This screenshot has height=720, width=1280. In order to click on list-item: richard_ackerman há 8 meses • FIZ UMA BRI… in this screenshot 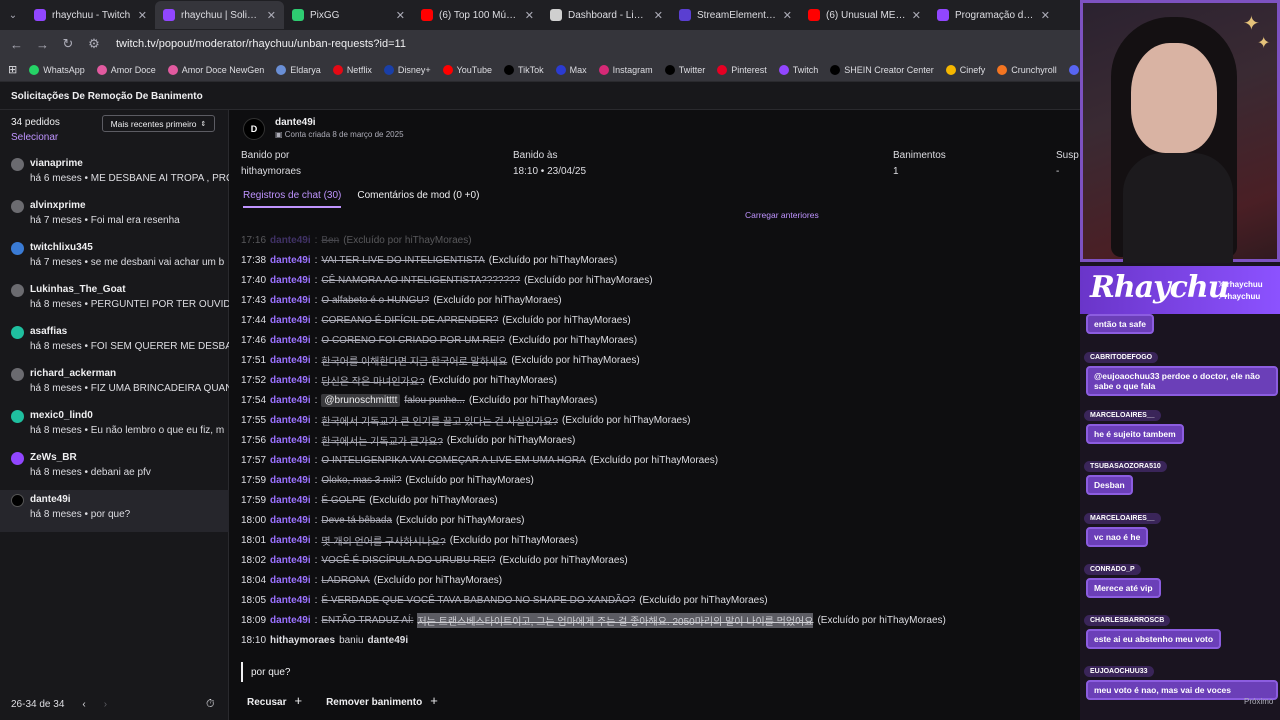, I will do `click(114, 385)`.